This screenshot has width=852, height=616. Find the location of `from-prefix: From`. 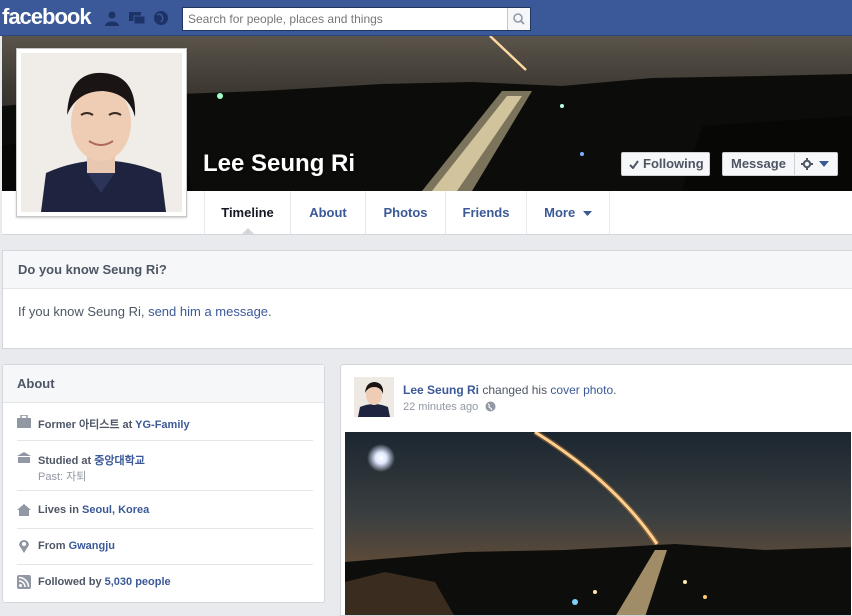

from-prefix: From is located at coordinates (53, 546).